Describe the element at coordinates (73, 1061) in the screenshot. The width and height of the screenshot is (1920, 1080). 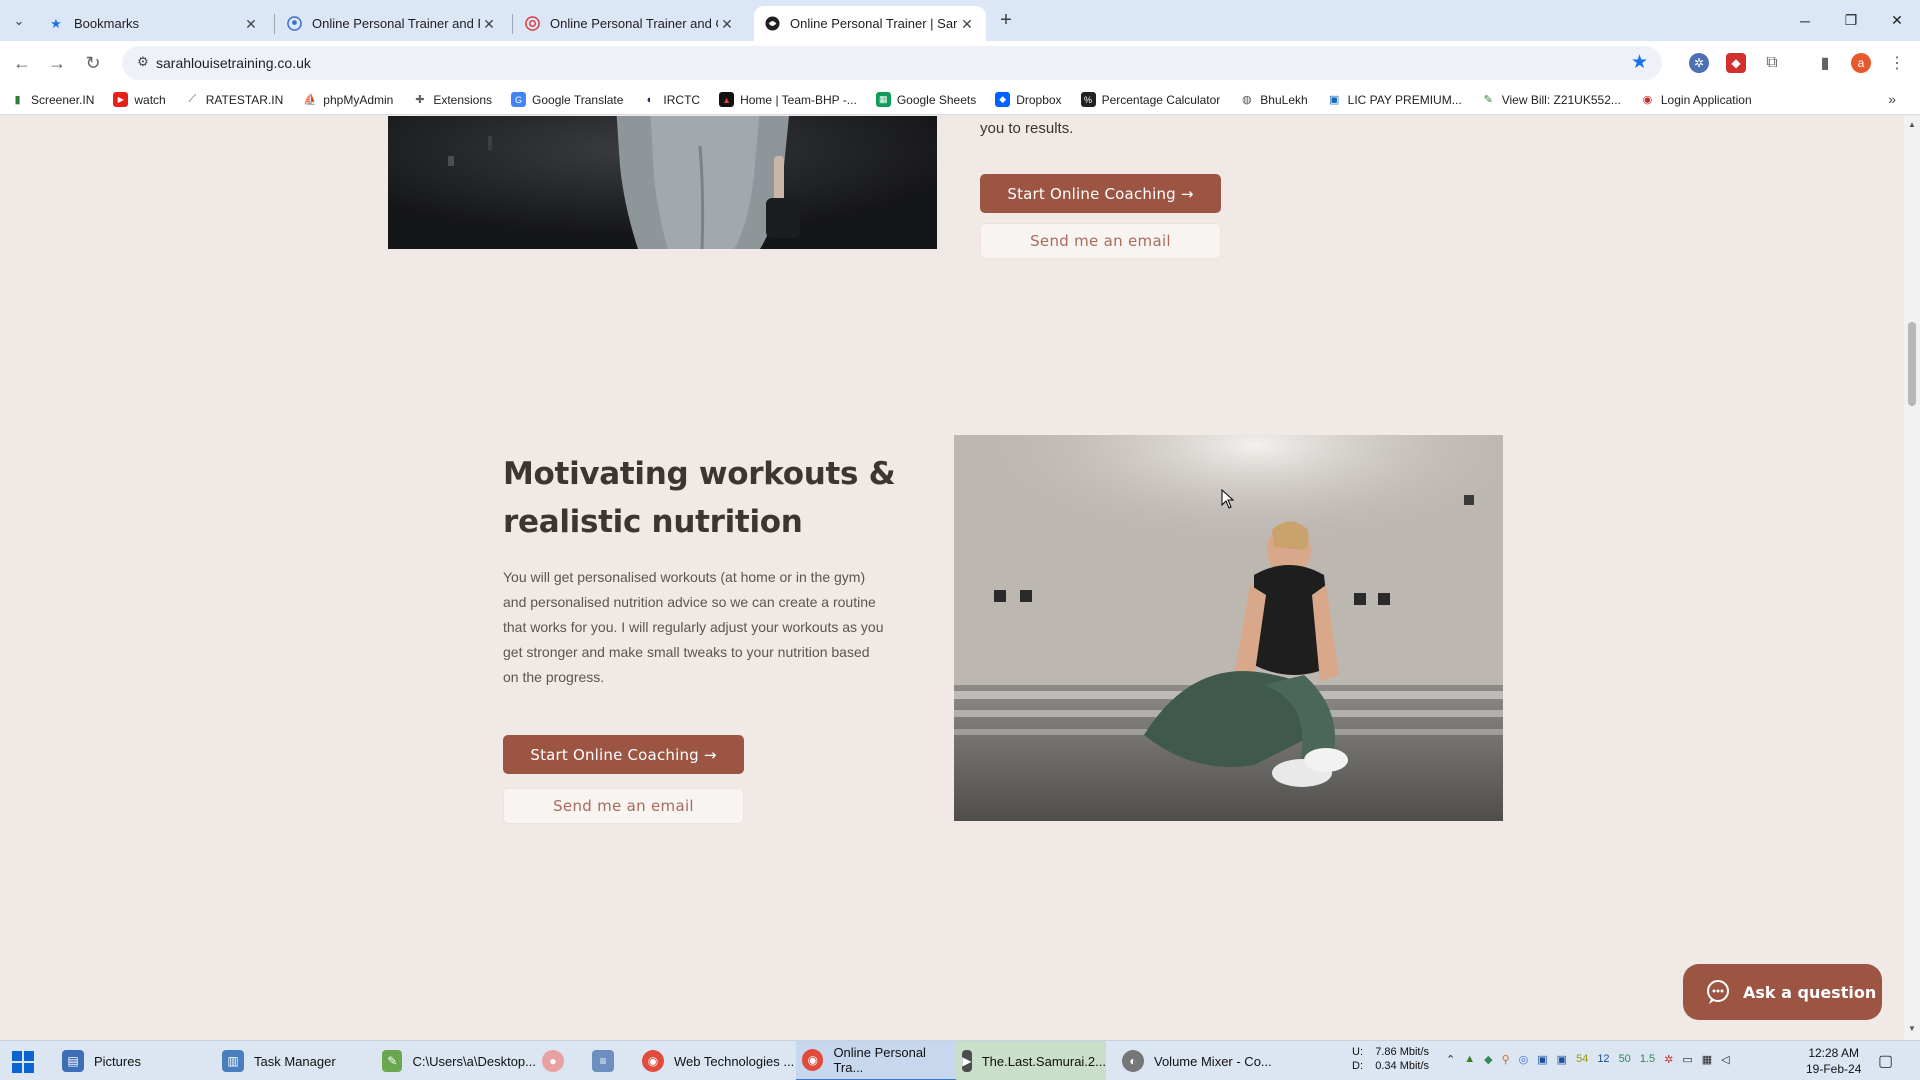
I see `folder-icon: ▤` at that location.